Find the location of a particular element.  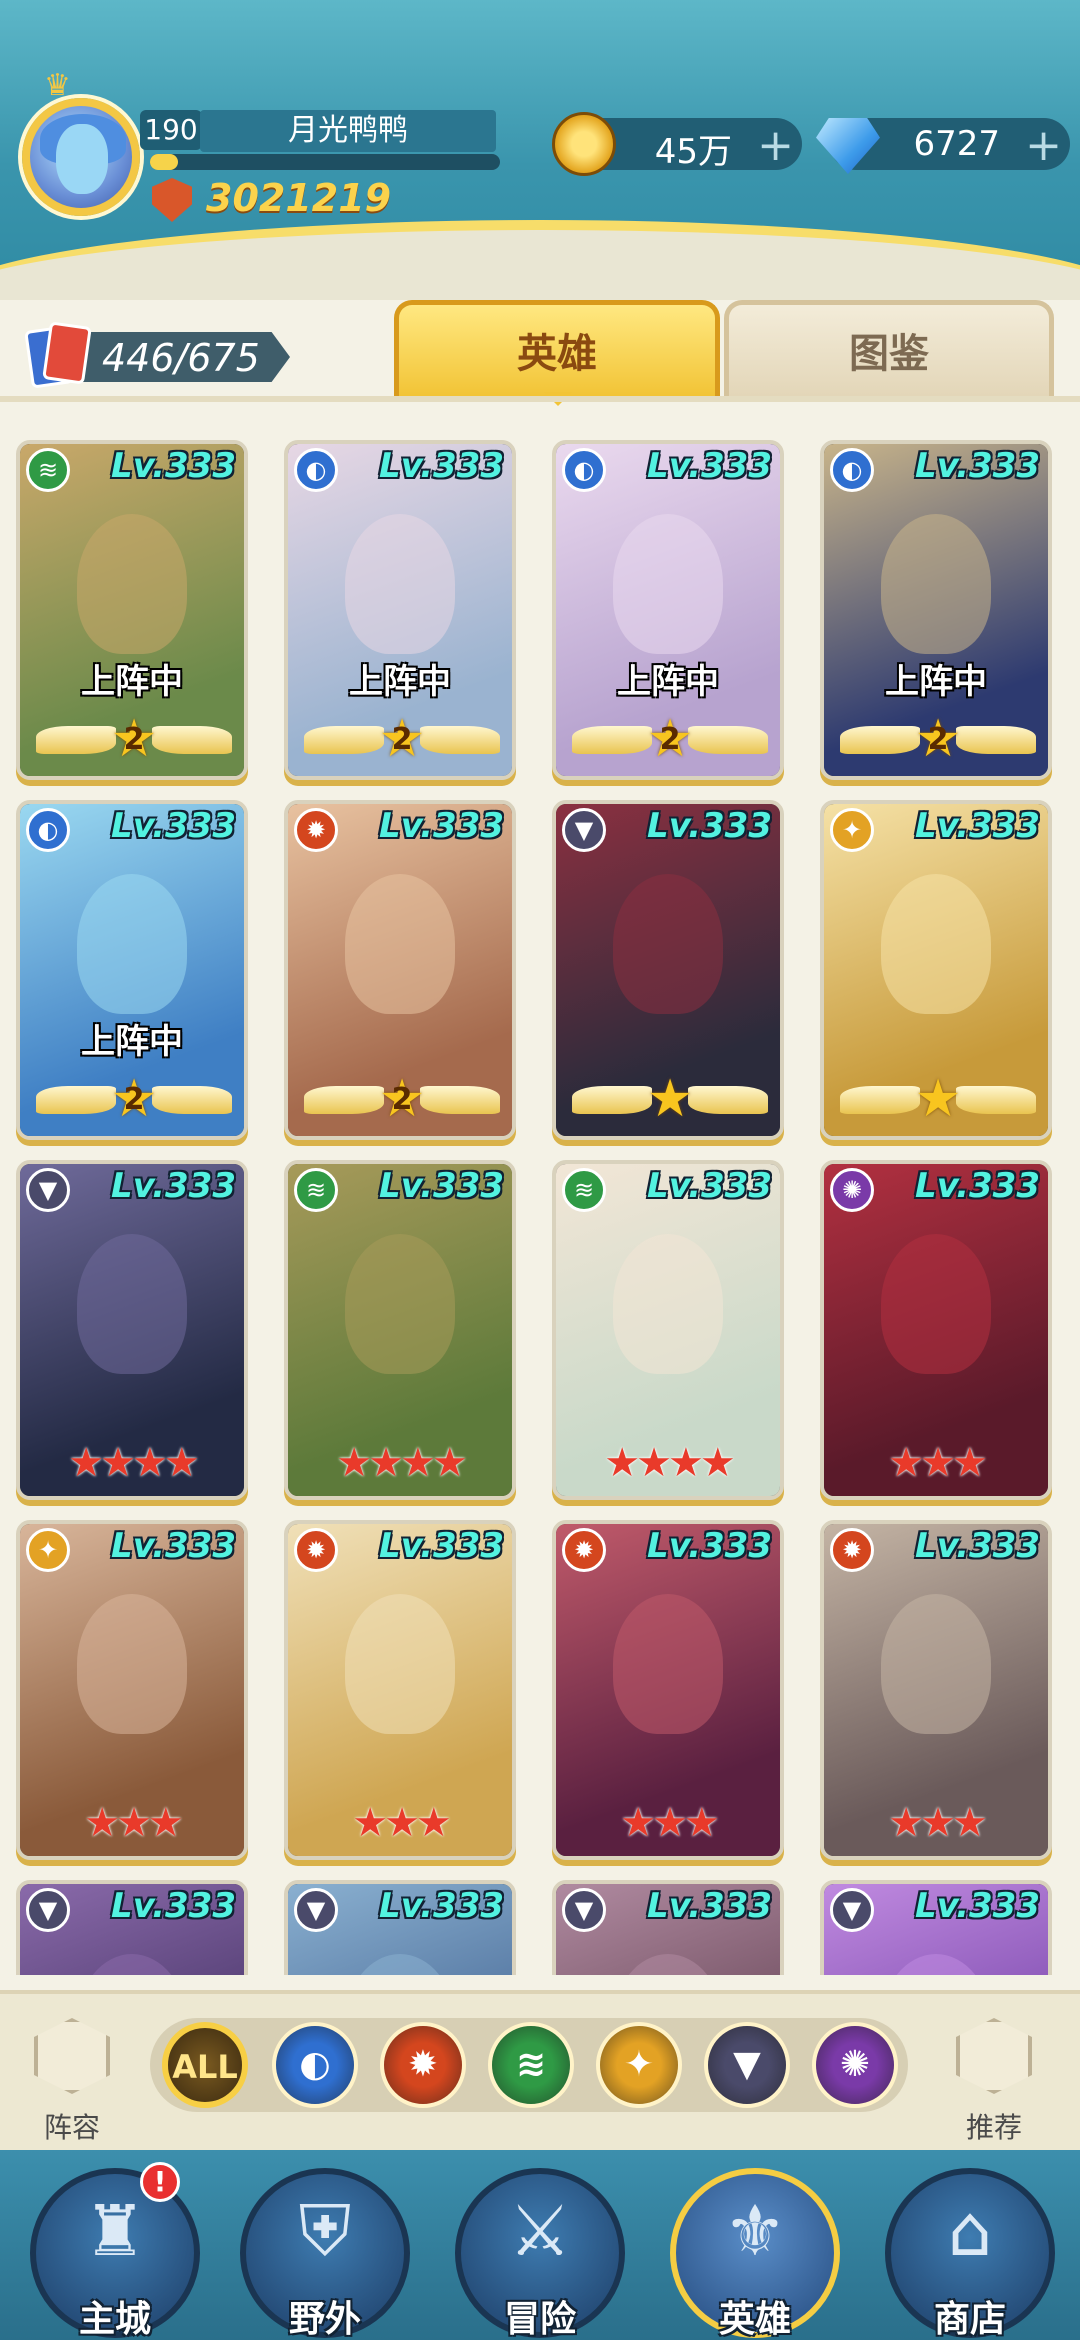

add-gold-button: + is located at coordinates (775, 145).